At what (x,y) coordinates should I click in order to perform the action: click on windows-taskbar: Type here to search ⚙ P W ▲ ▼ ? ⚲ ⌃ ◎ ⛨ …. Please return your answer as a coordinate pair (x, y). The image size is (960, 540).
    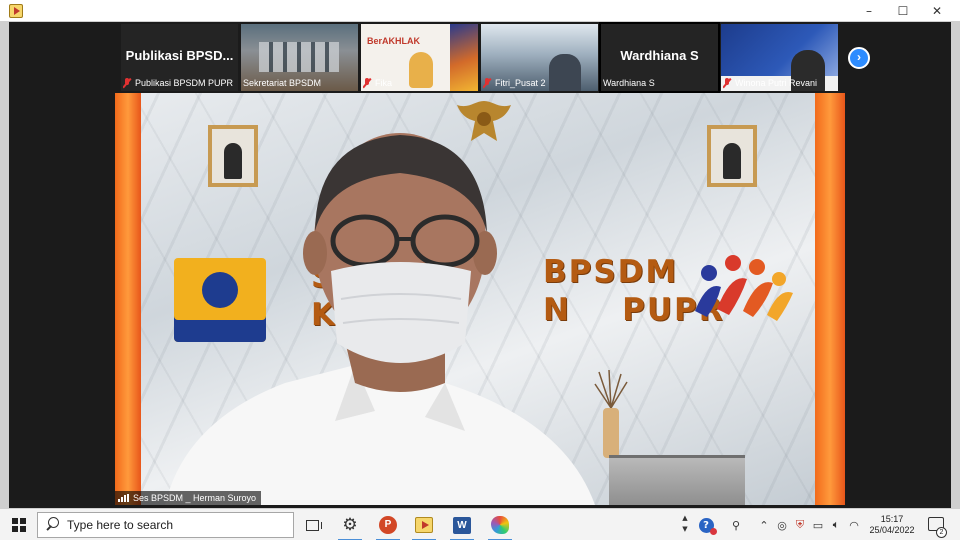
    Looking at the image, I should click on (480, 524).